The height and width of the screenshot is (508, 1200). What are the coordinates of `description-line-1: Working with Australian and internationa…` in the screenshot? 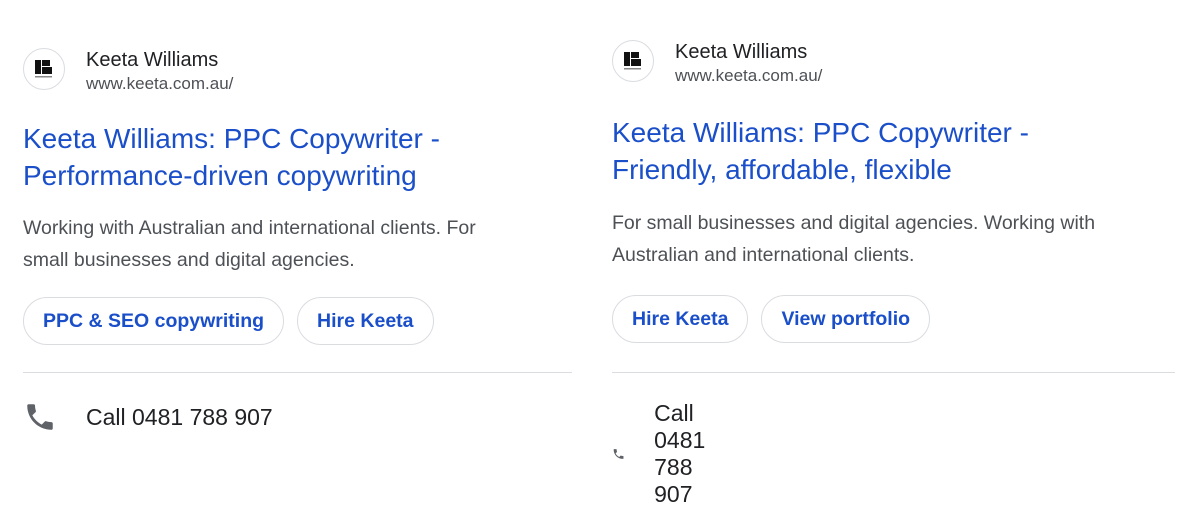 It's located at (249, 228).